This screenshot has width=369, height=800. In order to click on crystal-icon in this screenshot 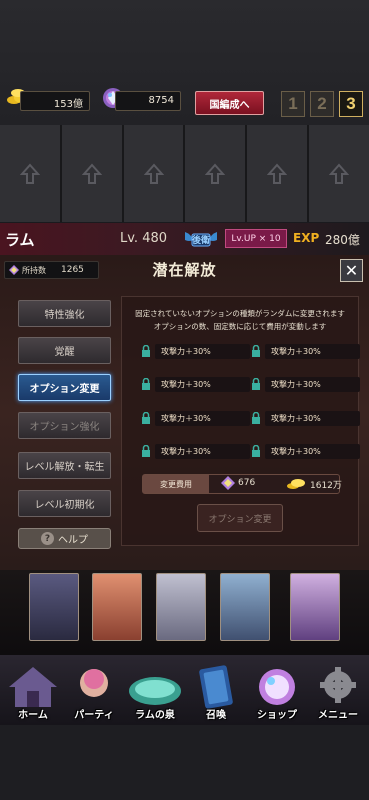, I will do `click(228, 483)`.